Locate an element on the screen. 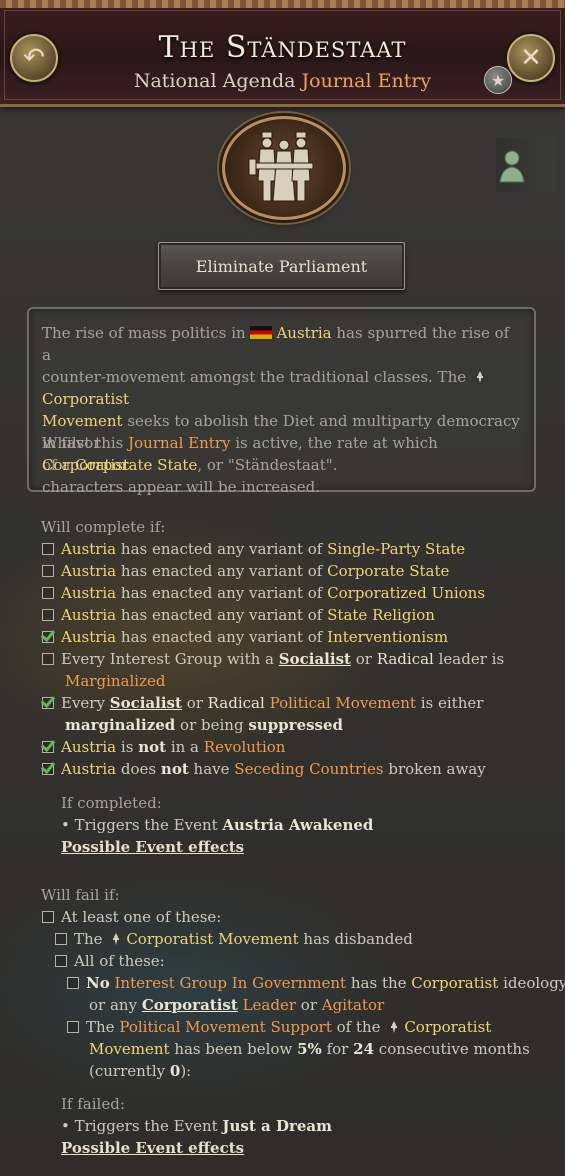 This screenshot has width=565, height=1176. agitator-link: Agitator is located at coordinates (353, 1005).